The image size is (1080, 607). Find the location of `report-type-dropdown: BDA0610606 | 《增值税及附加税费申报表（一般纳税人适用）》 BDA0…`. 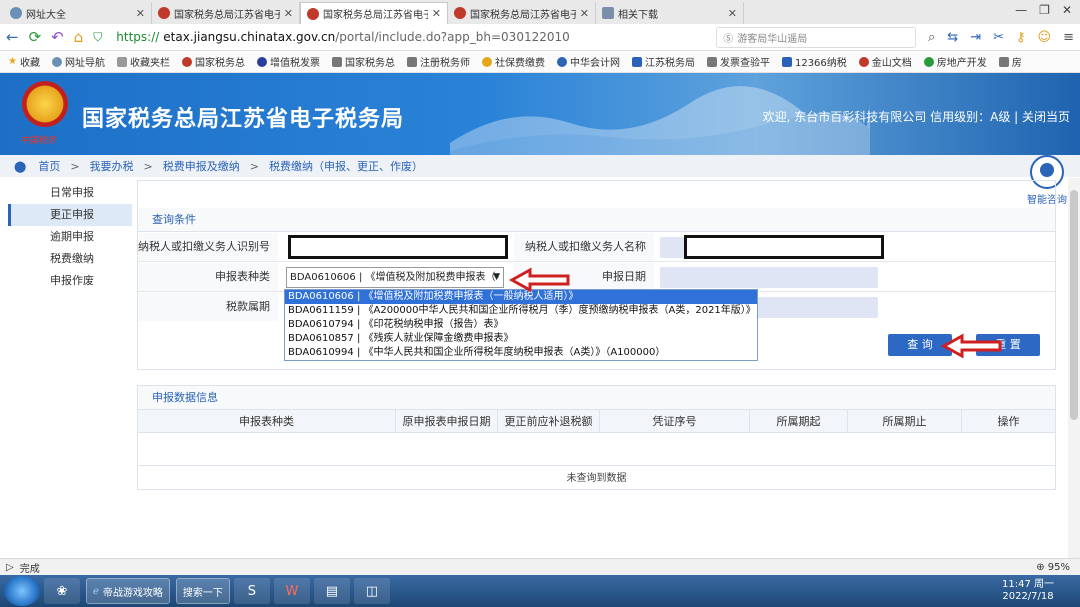

report-type-dropdown: BDA0610606 | 《增值税及附加税费申报表（一般纳税人适用）》 BDA0… is located at coordinates (521, 325).